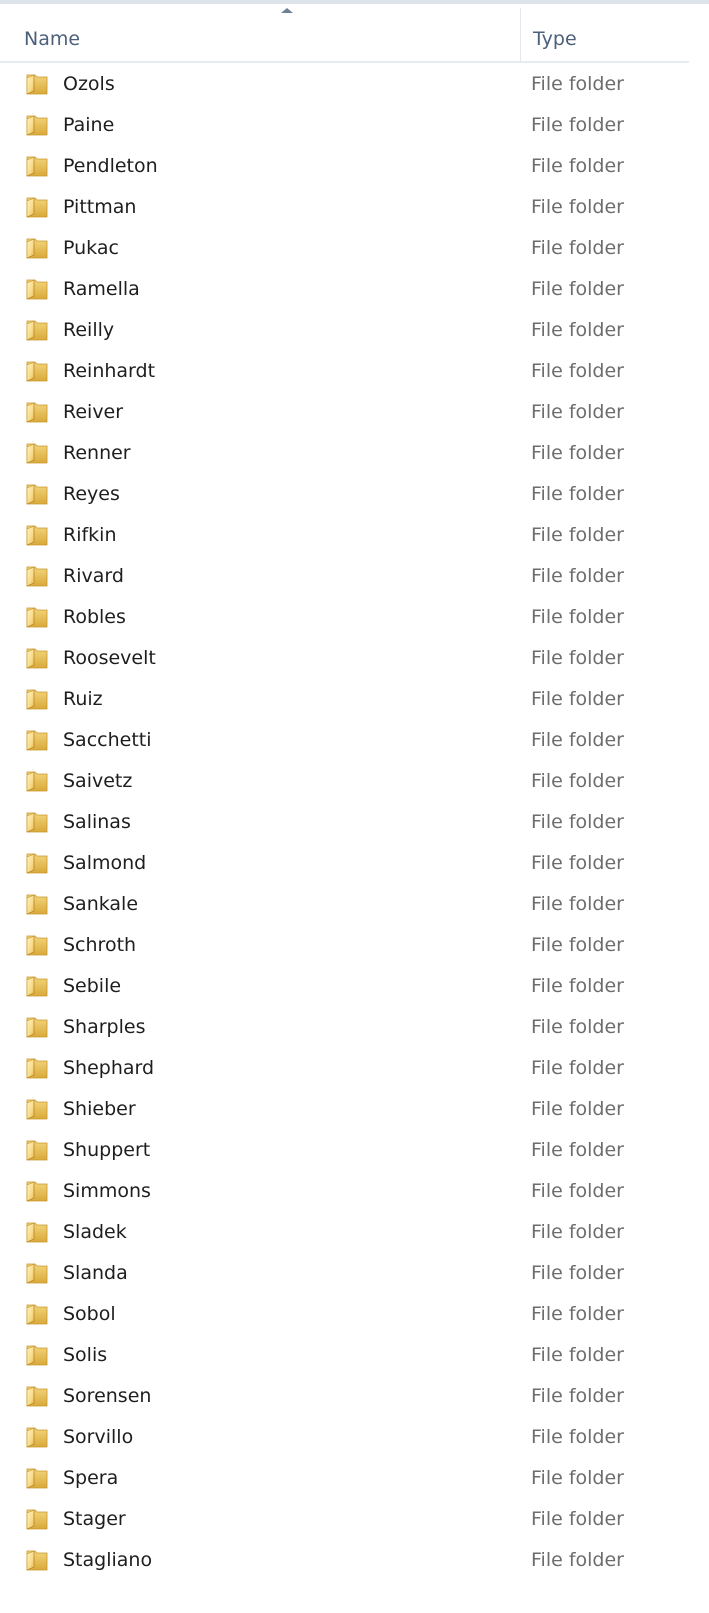 This screenshot has width=709, height=1613. I want to click on file-name: Ozols, so click(89, 84).